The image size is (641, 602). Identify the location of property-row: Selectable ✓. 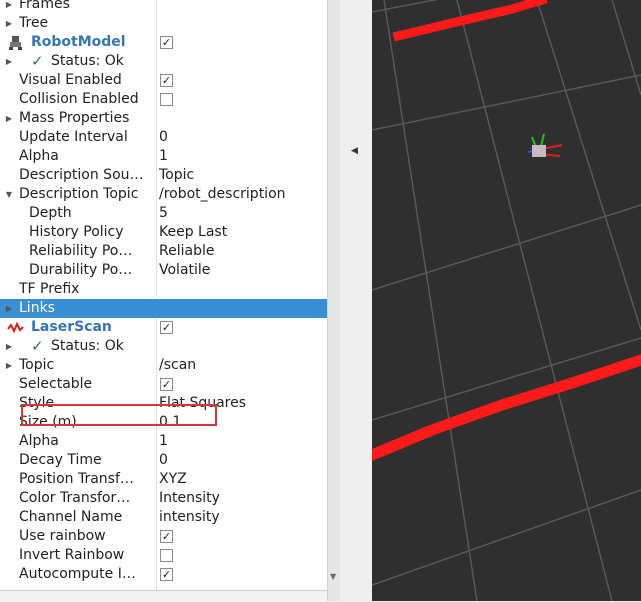
(163, 384).